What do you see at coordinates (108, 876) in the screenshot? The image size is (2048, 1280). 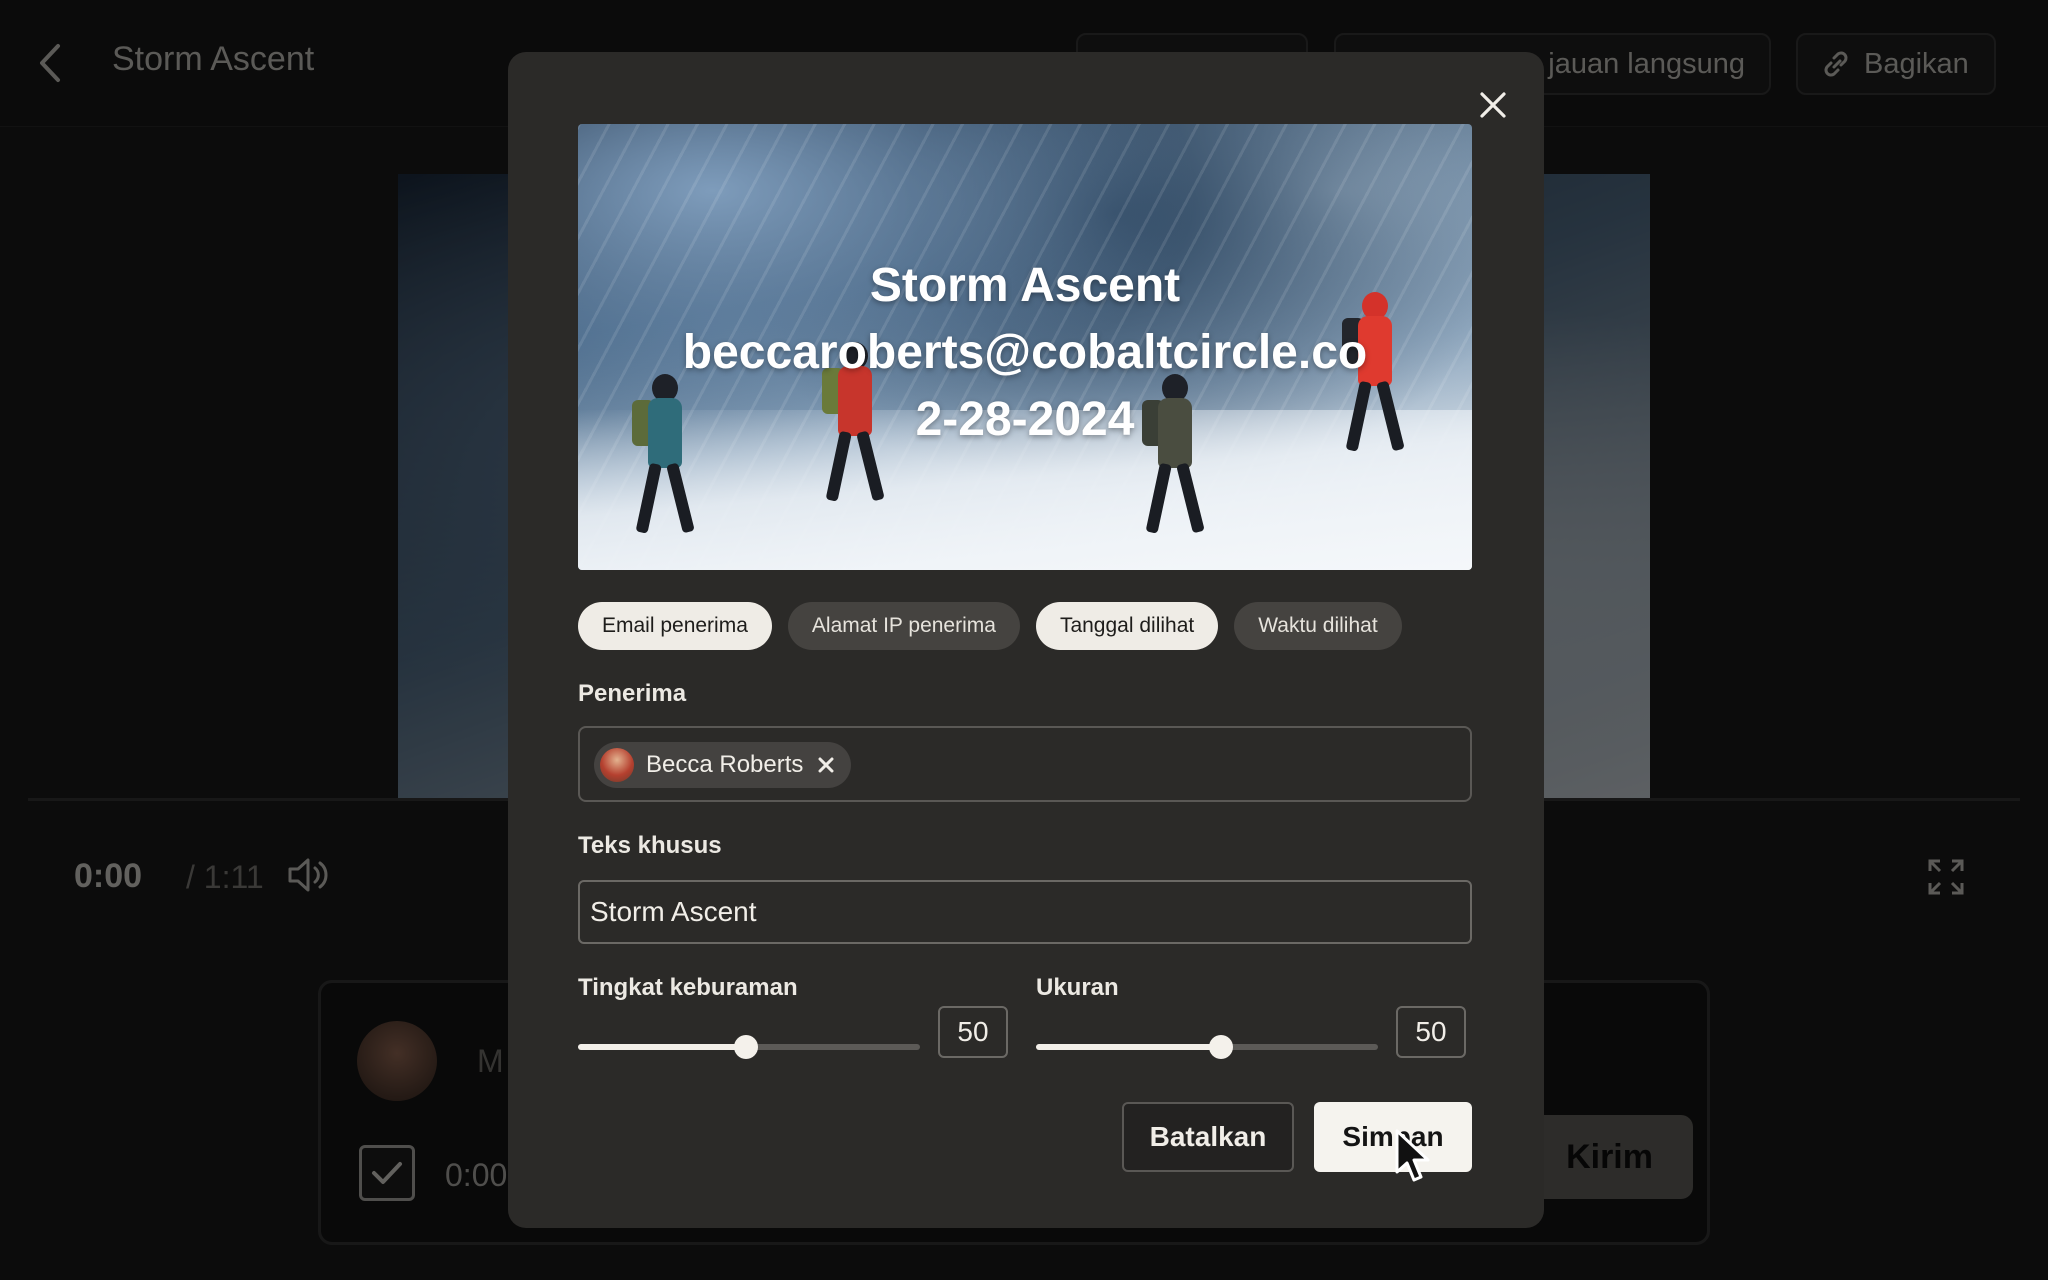 I see `current-time: 0:00` at bounding box center [108, 876].